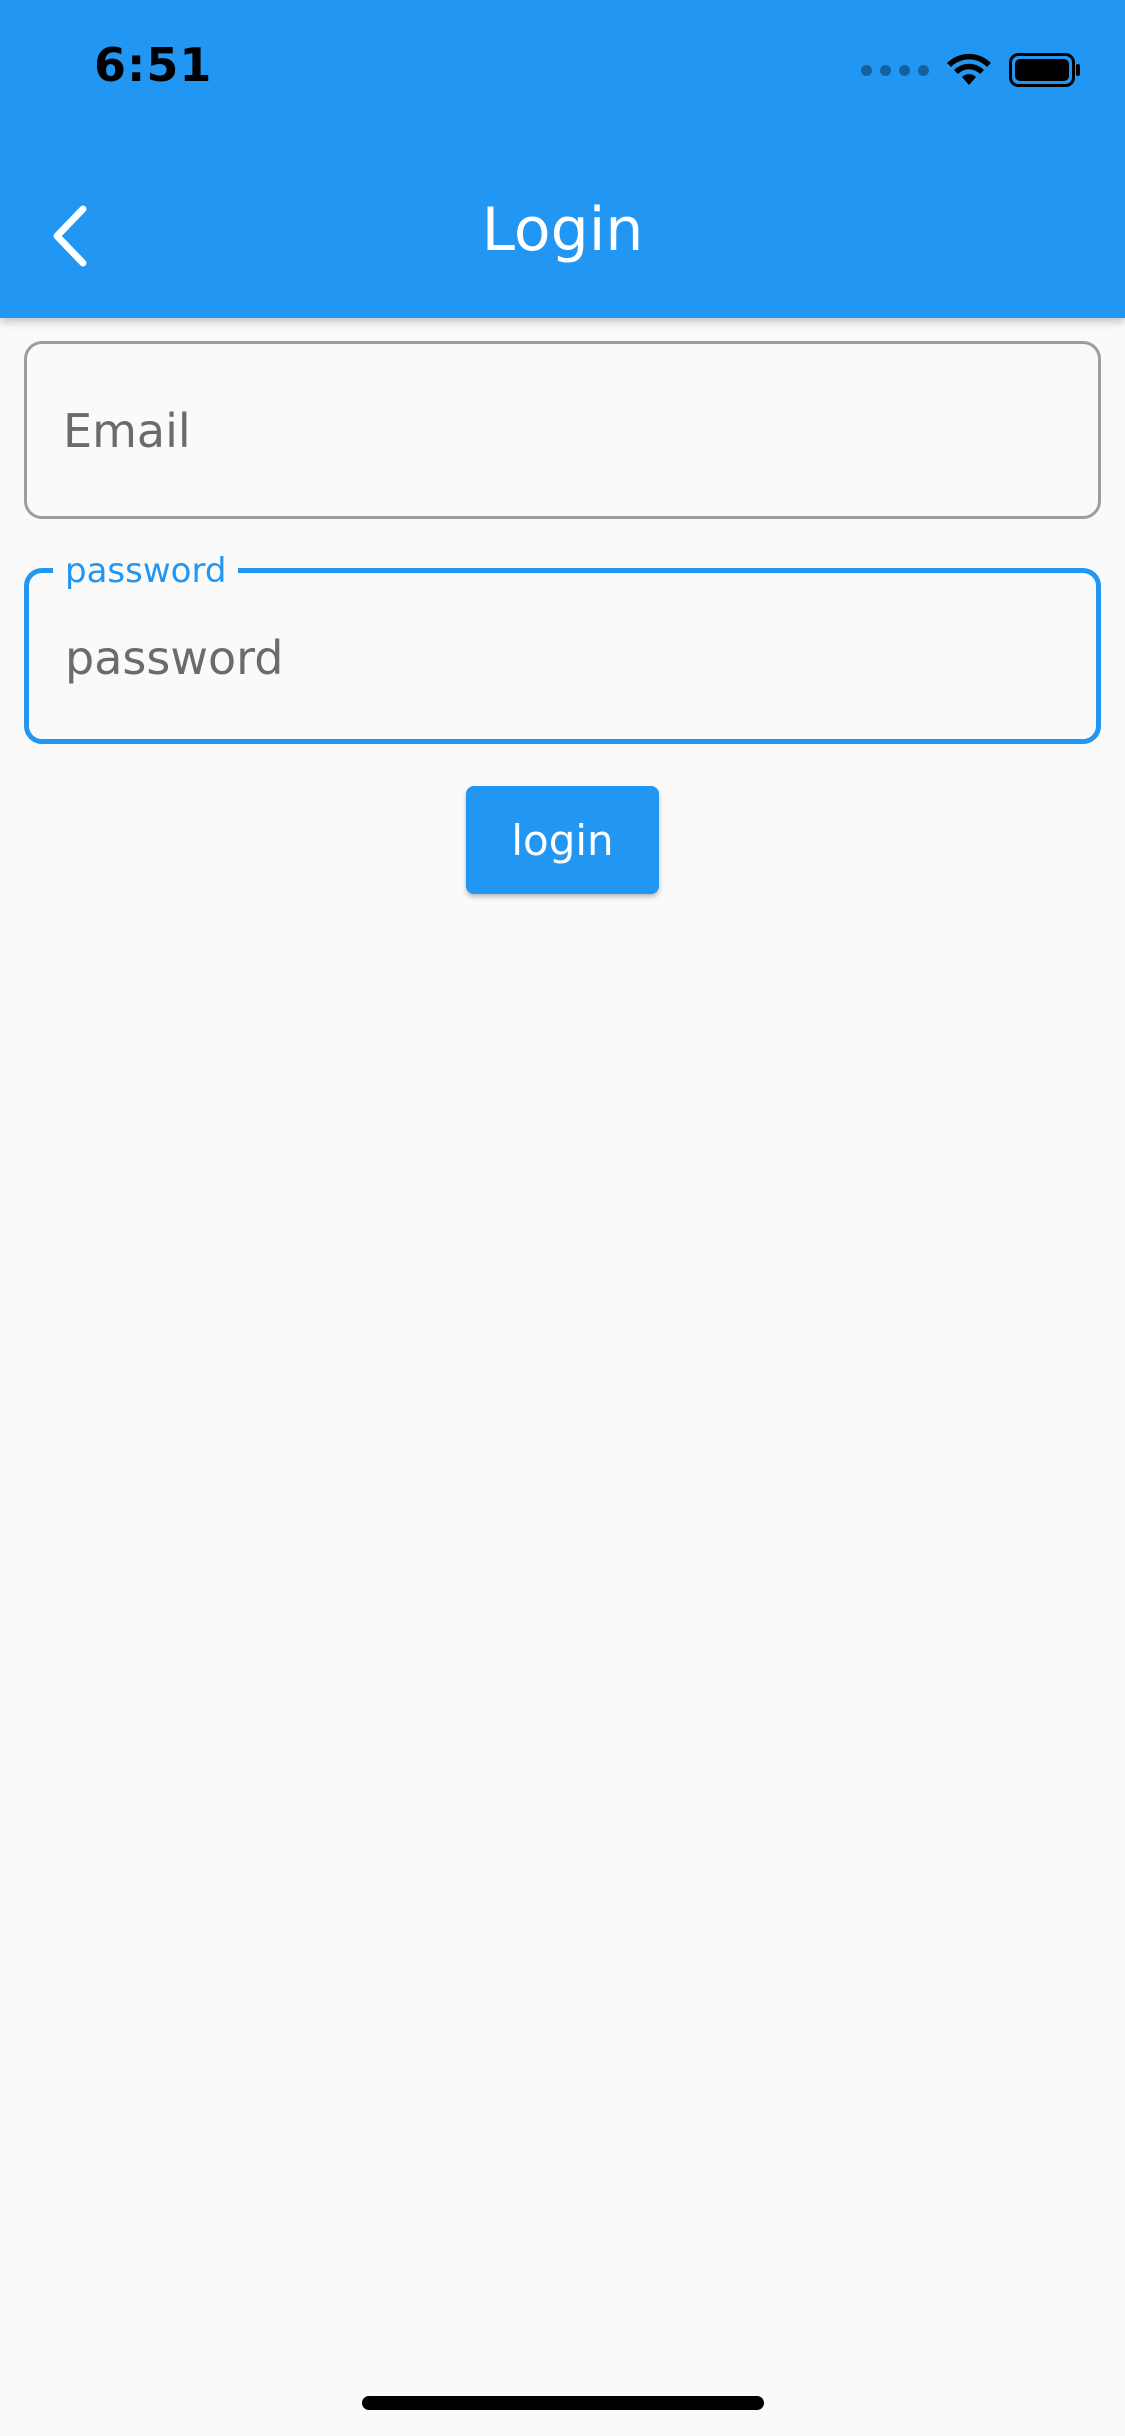 This screenshot has width=1125, height=2436. I want to click on password-field: password, so click(562, 647).